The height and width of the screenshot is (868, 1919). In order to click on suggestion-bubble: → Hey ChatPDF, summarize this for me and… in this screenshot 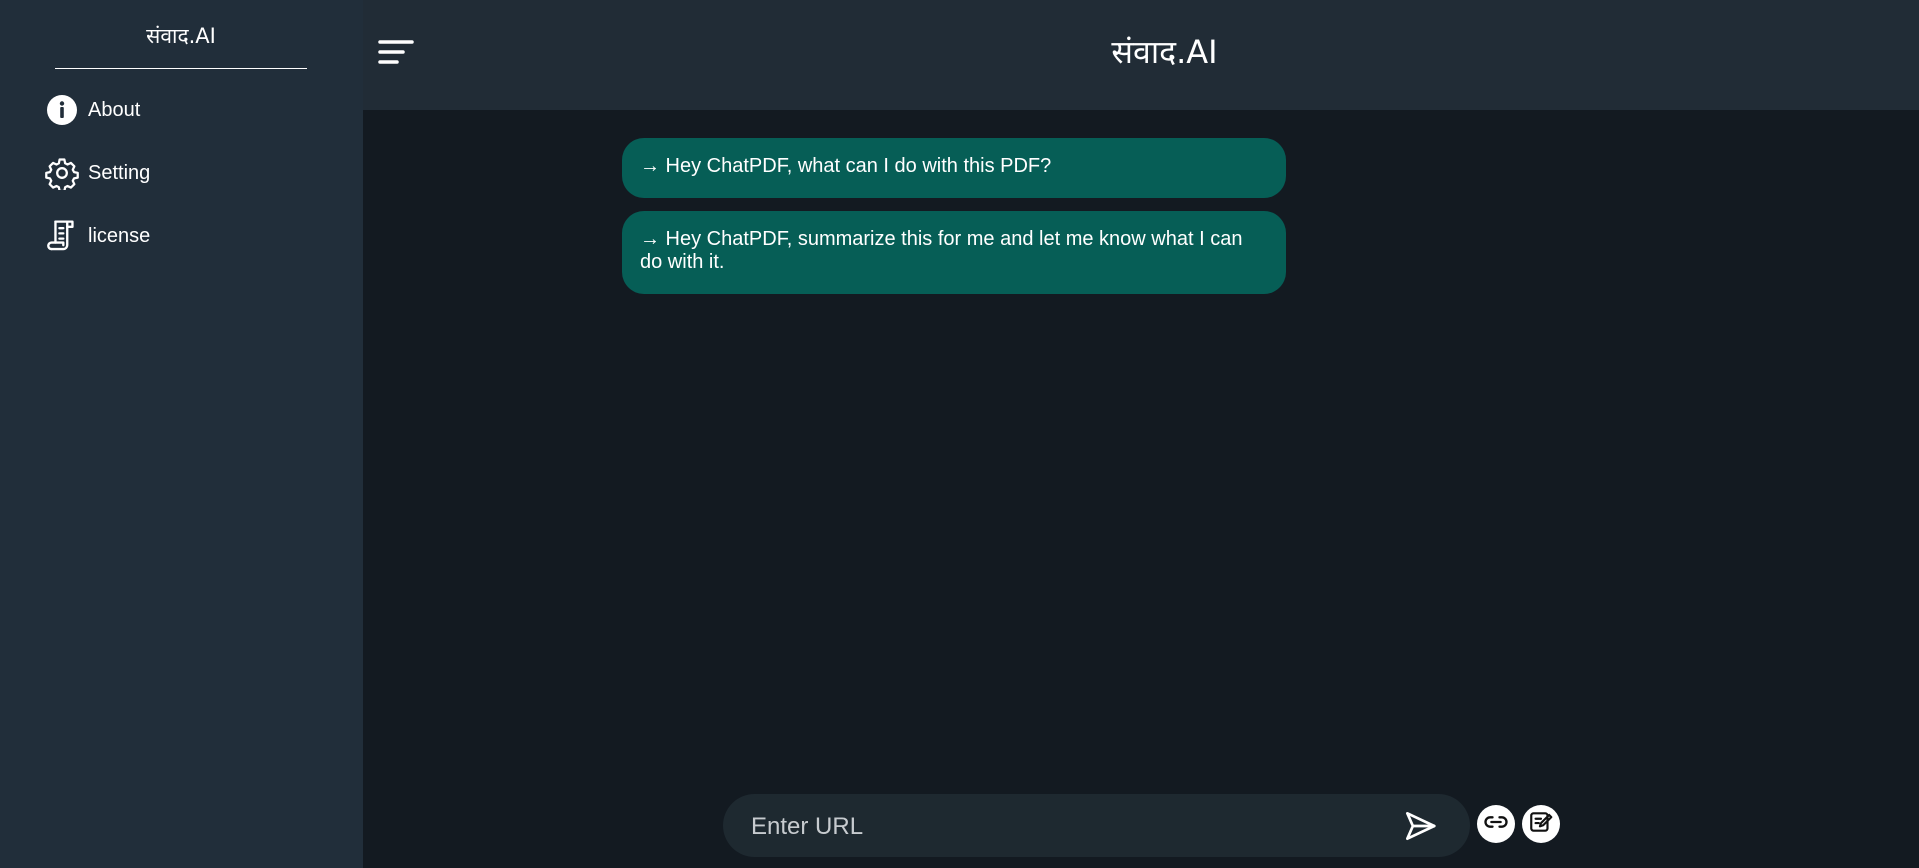, I will do `click(954, 252)`.